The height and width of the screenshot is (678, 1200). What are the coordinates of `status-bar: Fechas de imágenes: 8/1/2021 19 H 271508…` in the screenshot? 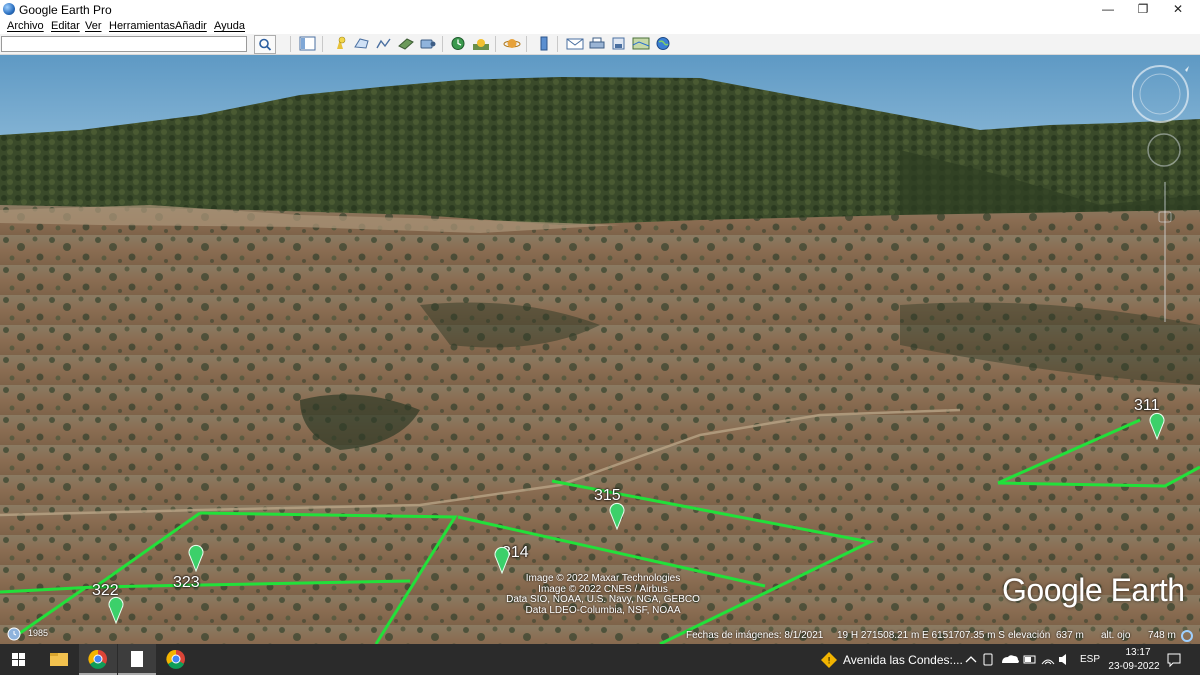 It's located at (940, 636).